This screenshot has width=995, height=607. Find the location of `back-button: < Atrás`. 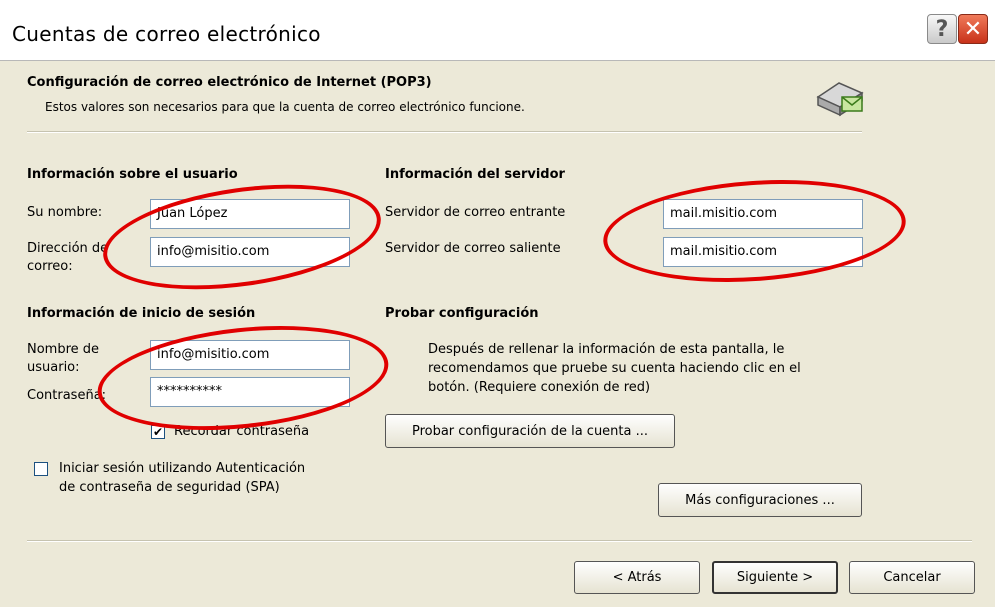

back-button: < Atrás is located at coordinates (637, 577).